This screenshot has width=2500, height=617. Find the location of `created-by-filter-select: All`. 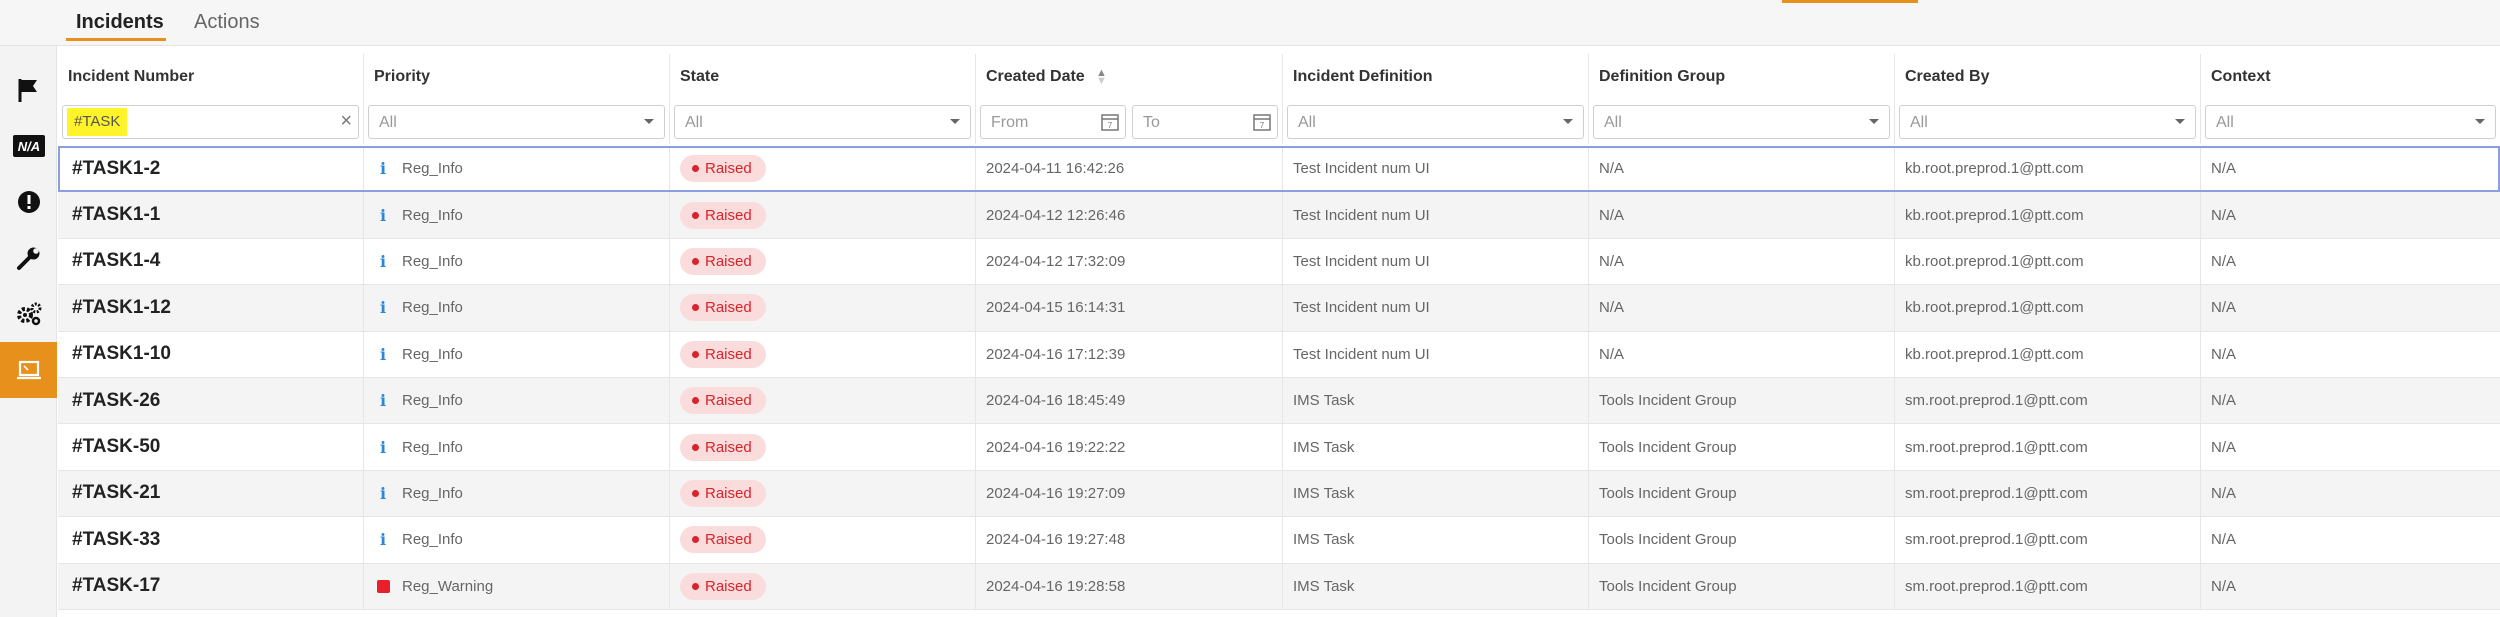

created-by-filter-select: All is located at coordinates (2047, 122).